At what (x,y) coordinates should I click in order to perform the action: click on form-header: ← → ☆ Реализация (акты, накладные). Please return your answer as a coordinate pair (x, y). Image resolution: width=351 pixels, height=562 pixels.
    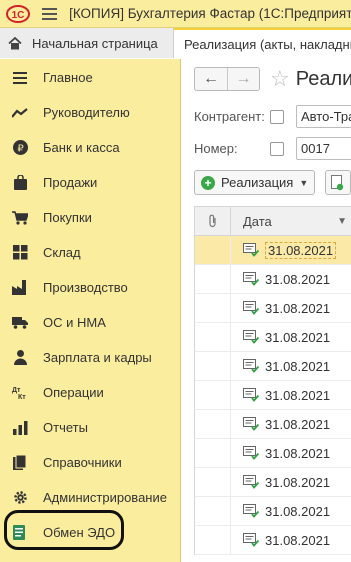
    Looking at the image, I should click on (272, 79).